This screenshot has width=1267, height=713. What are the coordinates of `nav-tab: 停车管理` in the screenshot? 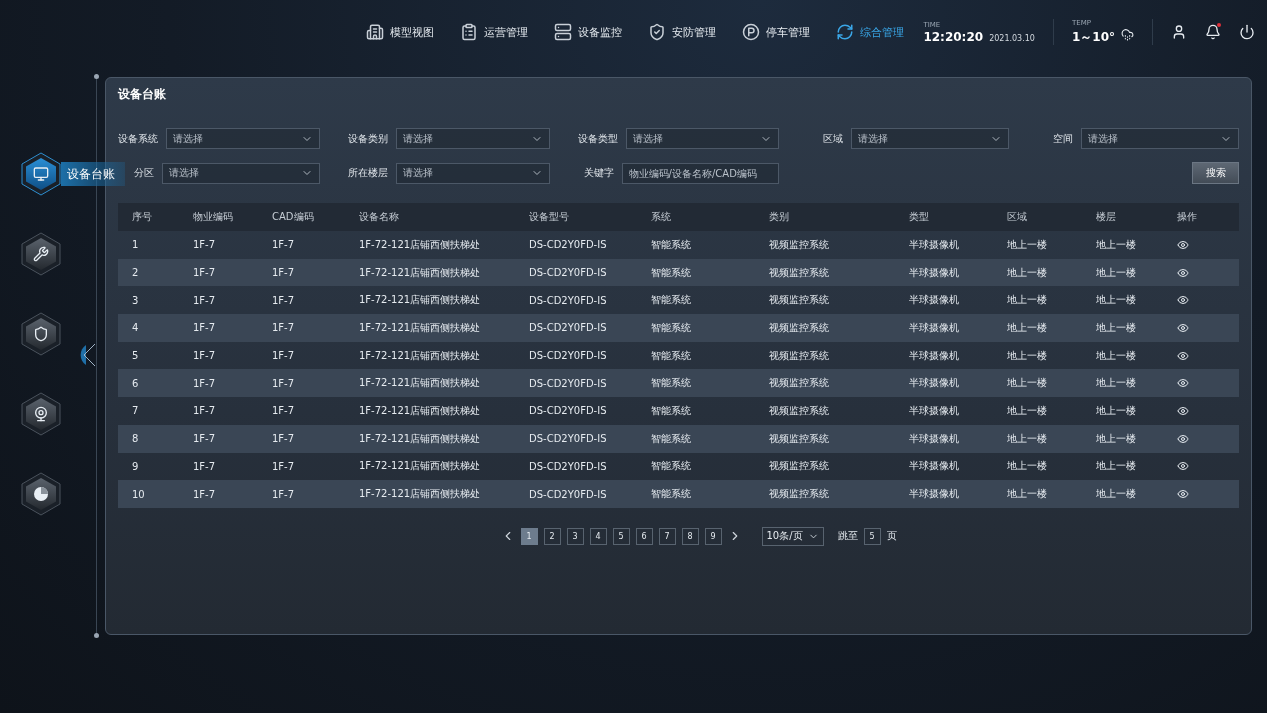 It's located at (776, 32).